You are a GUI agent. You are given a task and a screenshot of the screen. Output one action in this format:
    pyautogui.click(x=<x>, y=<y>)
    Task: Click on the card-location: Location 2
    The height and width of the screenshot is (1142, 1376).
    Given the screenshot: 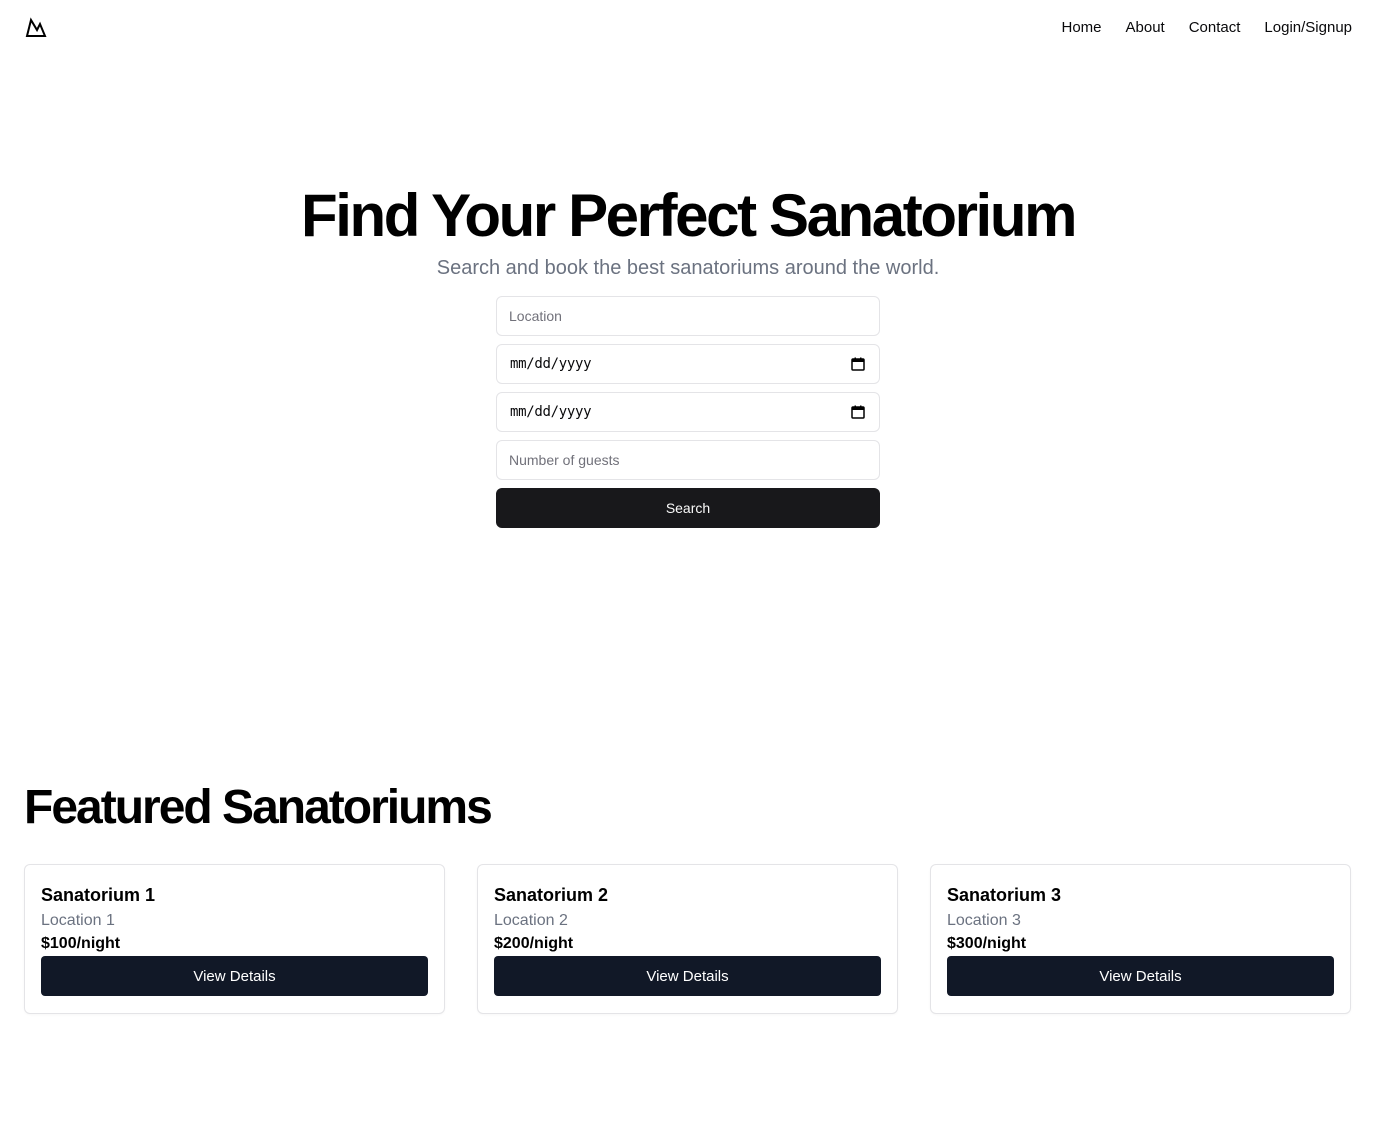 What is the action you would take?
    pyautogui.click(x=531, y=920)
    